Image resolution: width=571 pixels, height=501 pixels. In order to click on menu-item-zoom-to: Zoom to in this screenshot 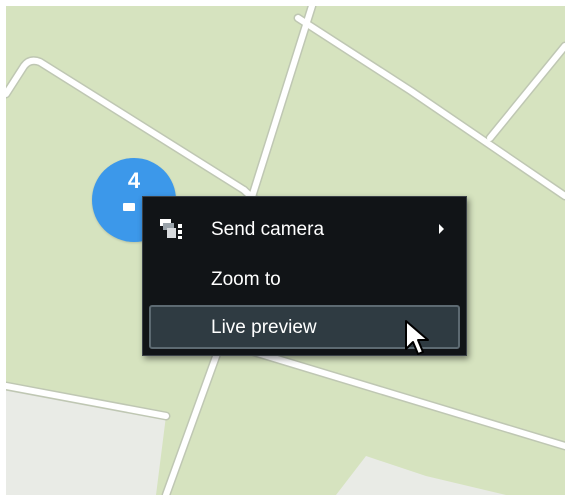, I will do `click(304, 279)`.